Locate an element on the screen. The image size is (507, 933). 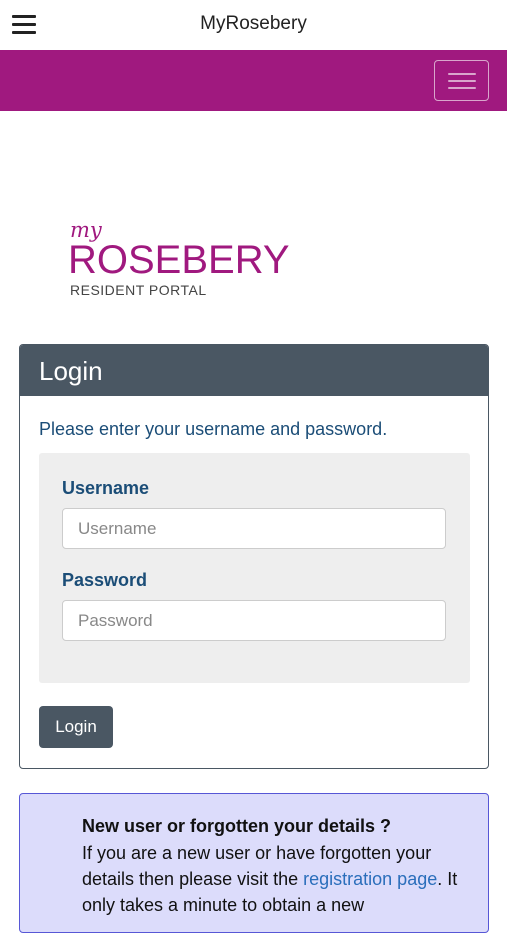
app-bar: MyRosebery is located at coordinates (253, 25).